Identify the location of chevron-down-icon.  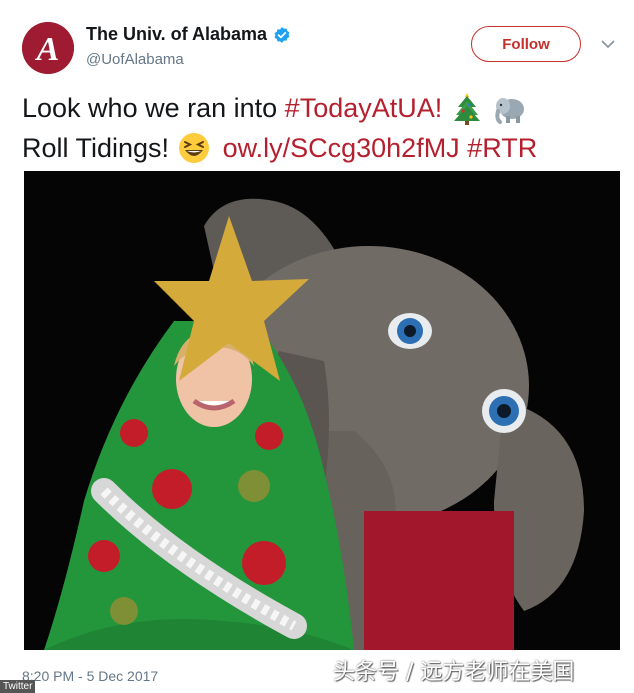
(608, 44).